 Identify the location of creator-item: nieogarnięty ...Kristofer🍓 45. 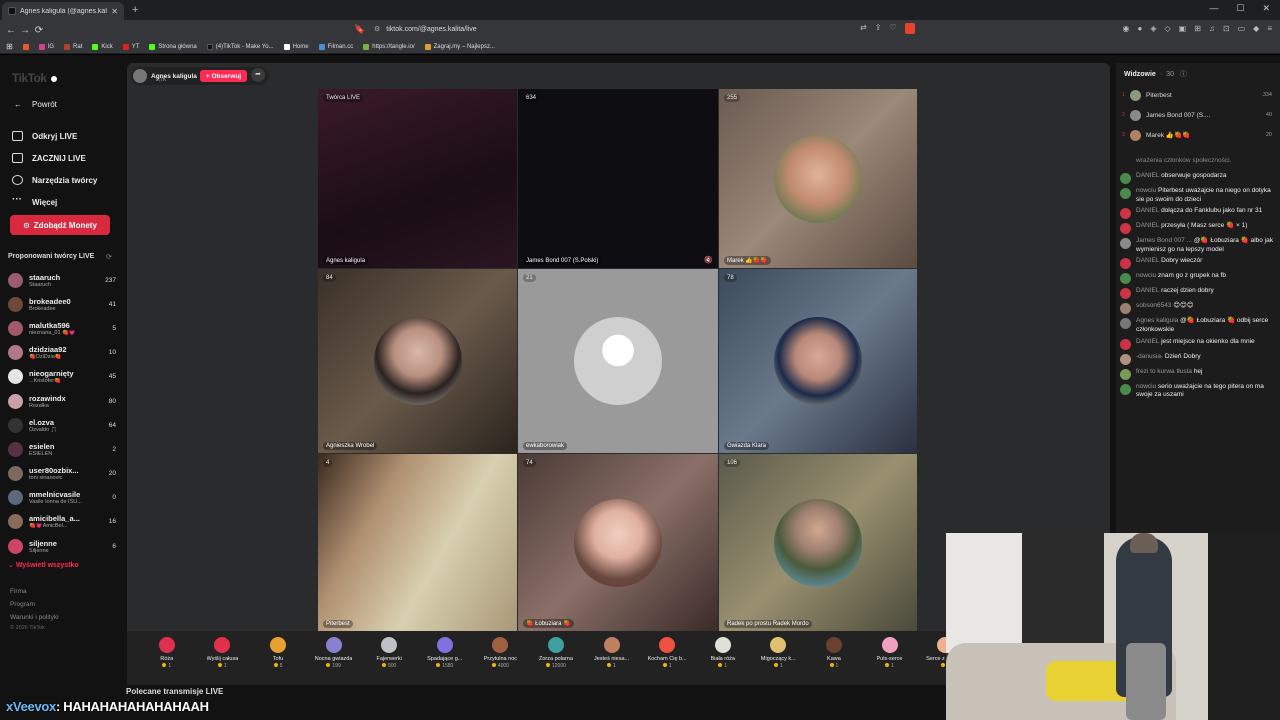
(62, 377).